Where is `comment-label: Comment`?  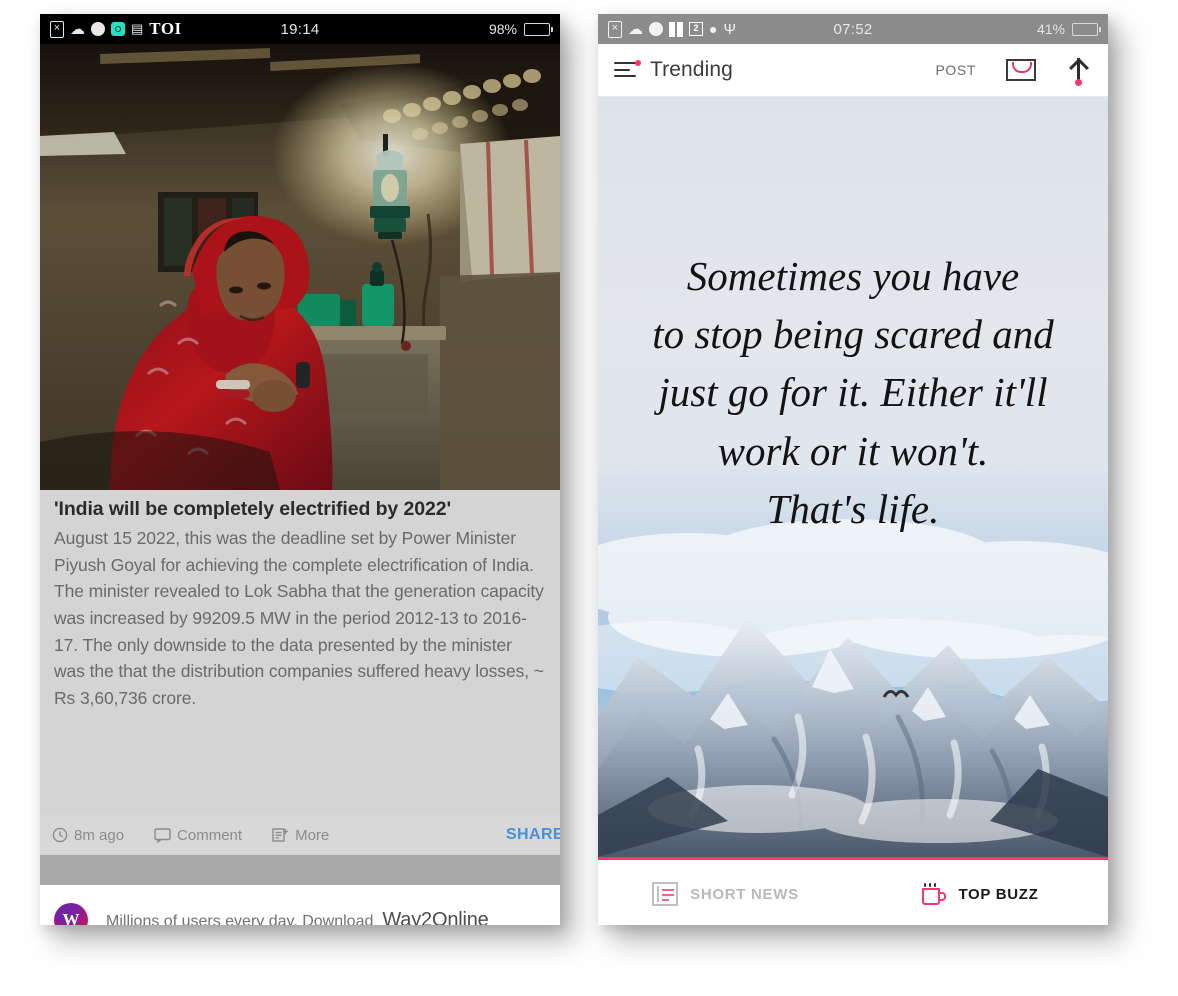
comment-label: Comment is located at coordinates (210, 835).